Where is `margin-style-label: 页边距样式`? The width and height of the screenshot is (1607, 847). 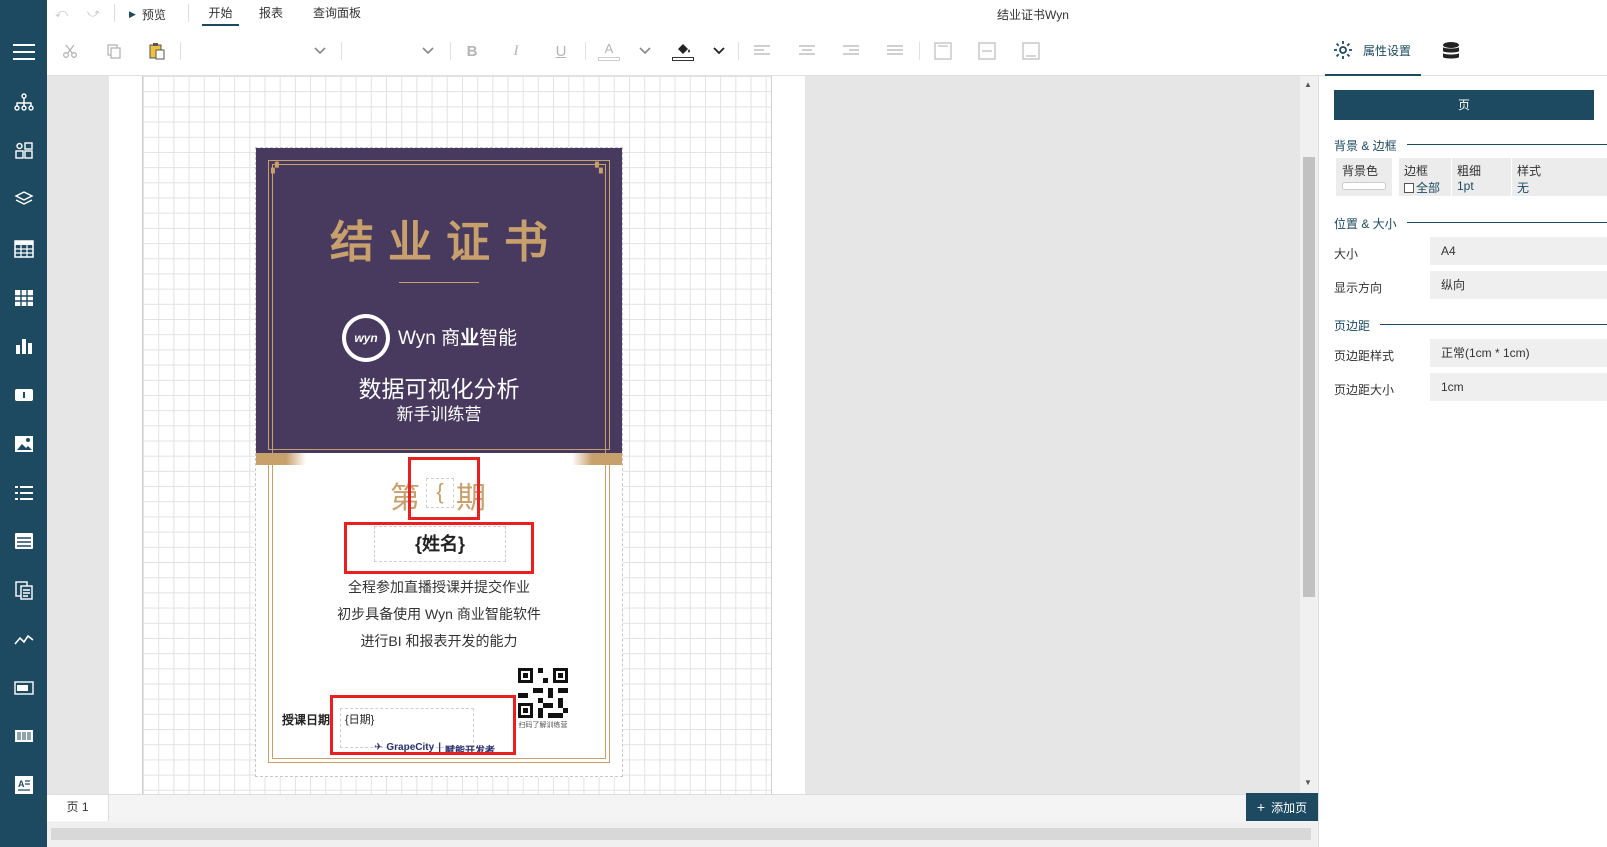 margin-style-label: 页边距样式 is located at coordinates (1364, 356).